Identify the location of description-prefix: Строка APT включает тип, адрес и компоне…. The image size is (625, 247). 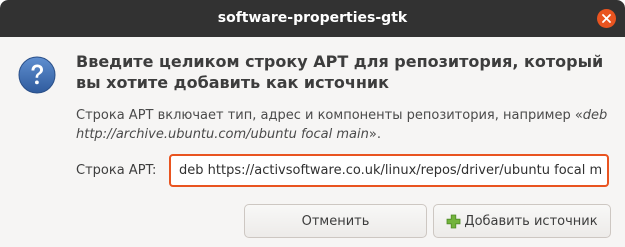
(329, 115).